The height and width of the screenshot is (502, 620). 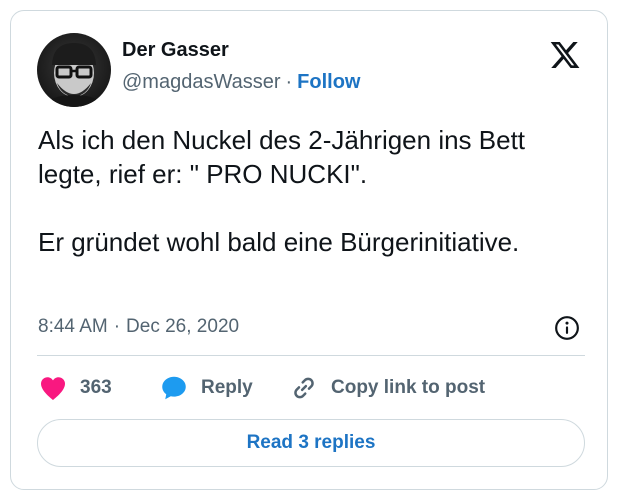 I want to click on copy-link-button: Copy link to post, so click(x=387, y=388).